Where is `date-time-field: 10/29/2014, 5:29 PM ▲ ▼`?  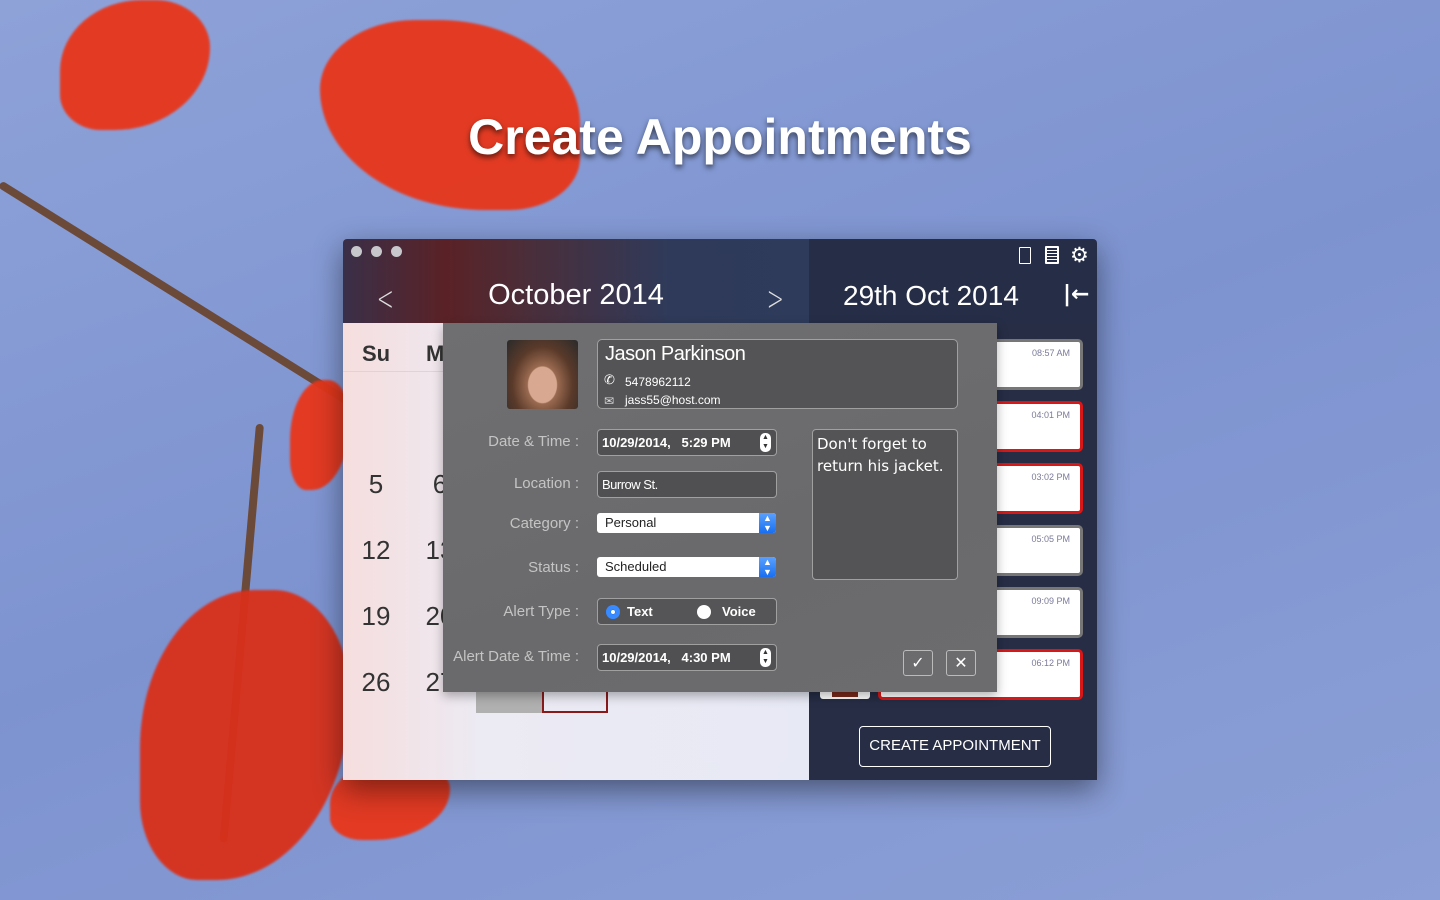 date-time-field: 10/29/2014, 5:29 PM ▲ ▼ is located at coordinates (687, 442).